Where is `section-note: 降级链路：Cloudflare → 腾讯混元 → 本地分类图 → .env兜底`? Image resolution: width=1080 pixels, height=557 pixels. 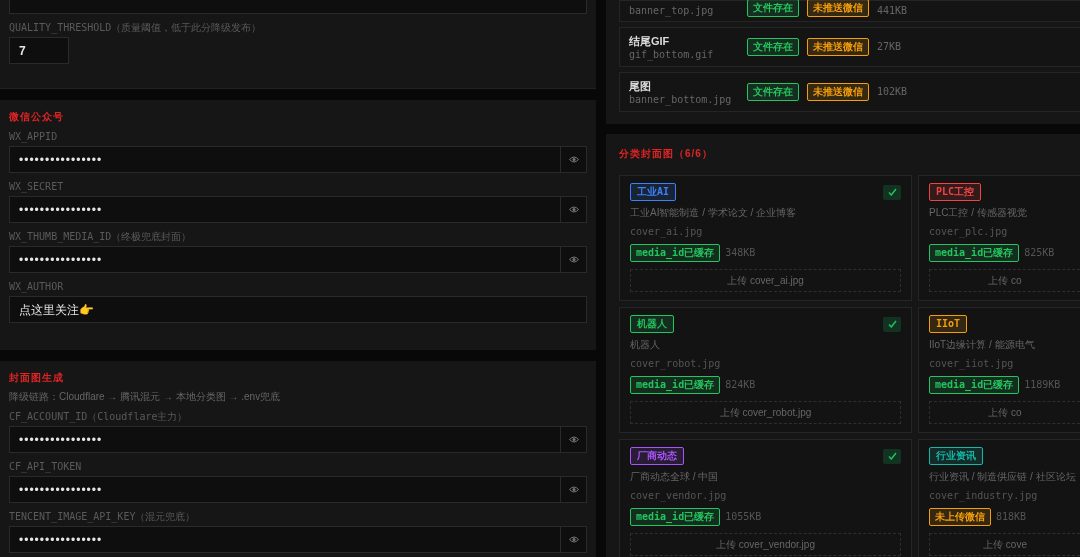 section-note: 降级链路：Cloudflare → 腾讯混元 → 本地分类图 → .env兜底 is located at coordinates (145, 397).